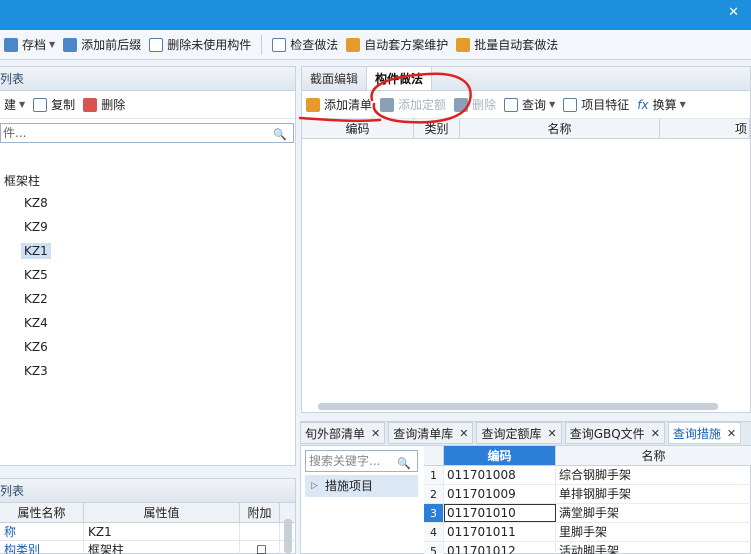 Image resolution: width=751 pixels, height=554 pixels. I want to click on prefix-icon, so click(70, 44).